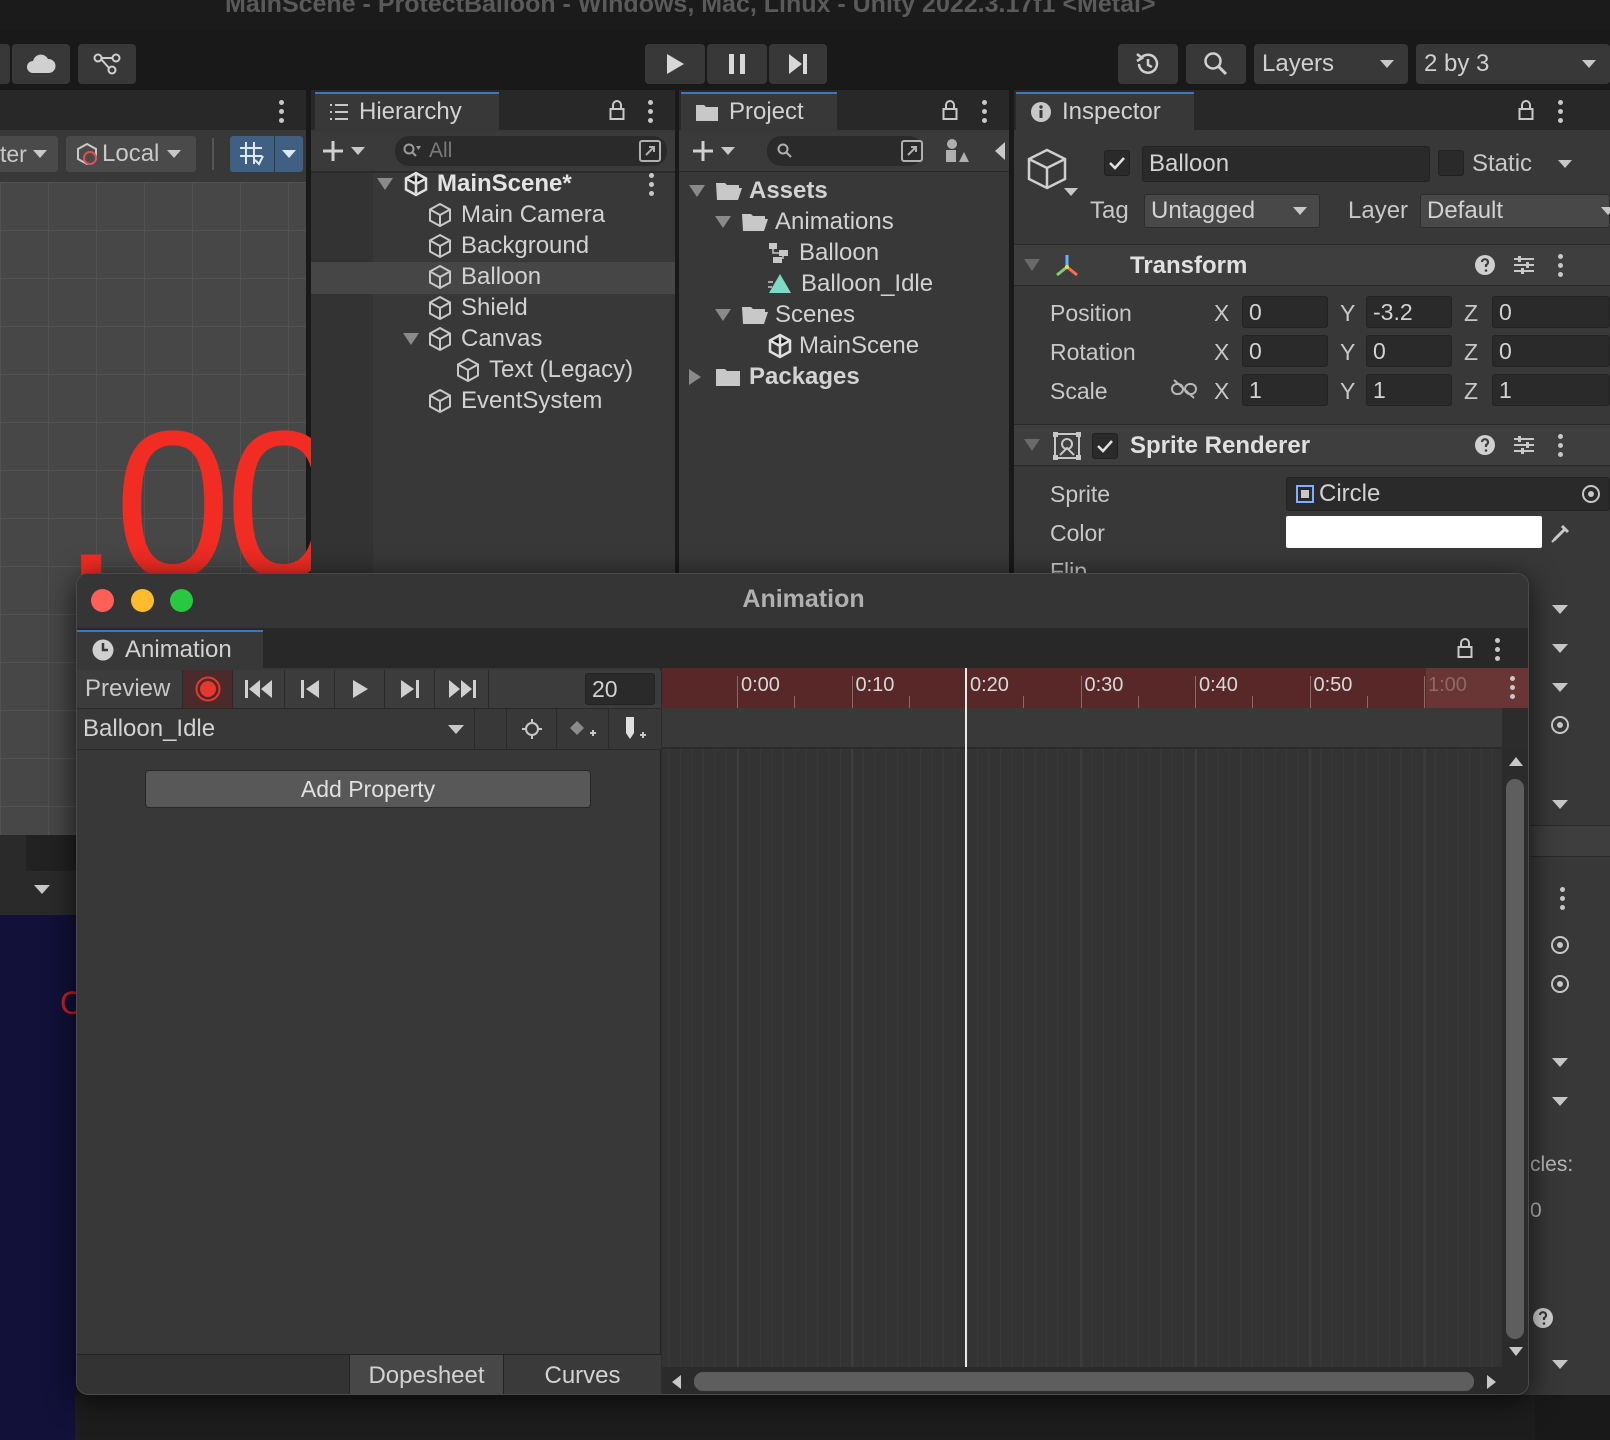 Image resolution: width=1610 pixels, height=1440 pixels. I want to click on layers-dropdown: Layers, so click(1331, 64).